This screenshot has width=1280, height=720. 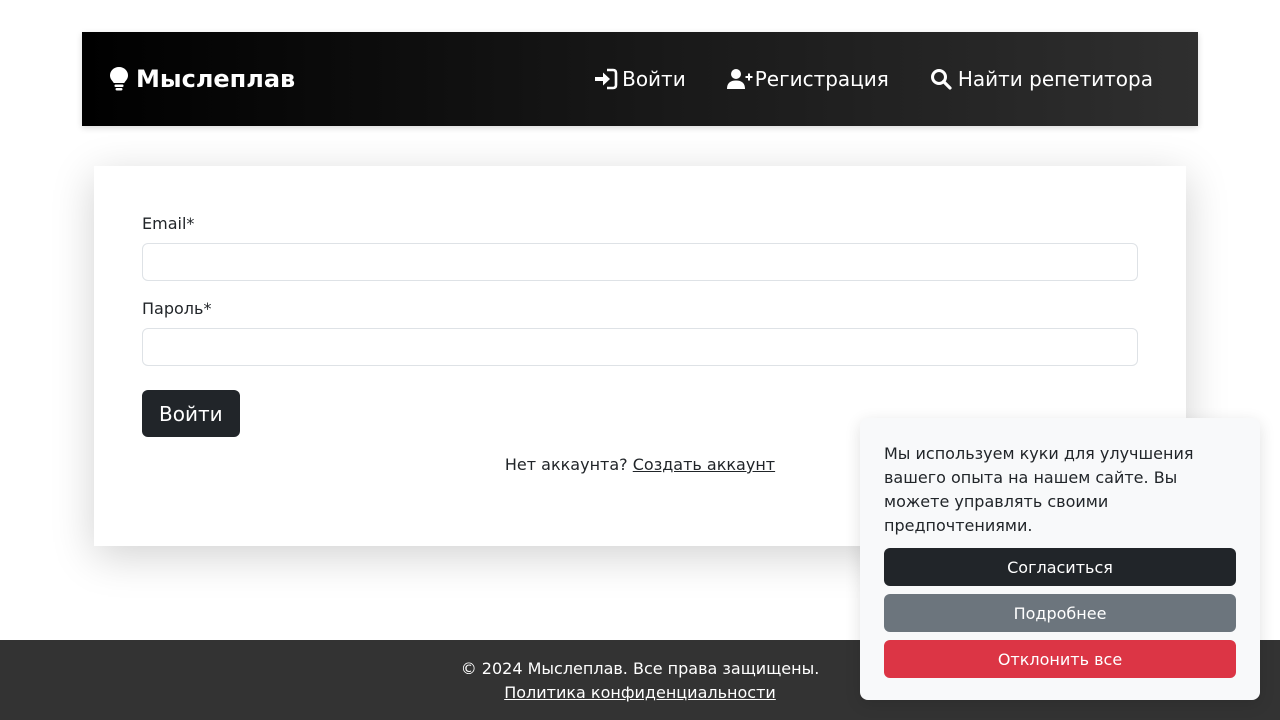 I want to click on lightbulb-icon, so click(x=119, y=79).